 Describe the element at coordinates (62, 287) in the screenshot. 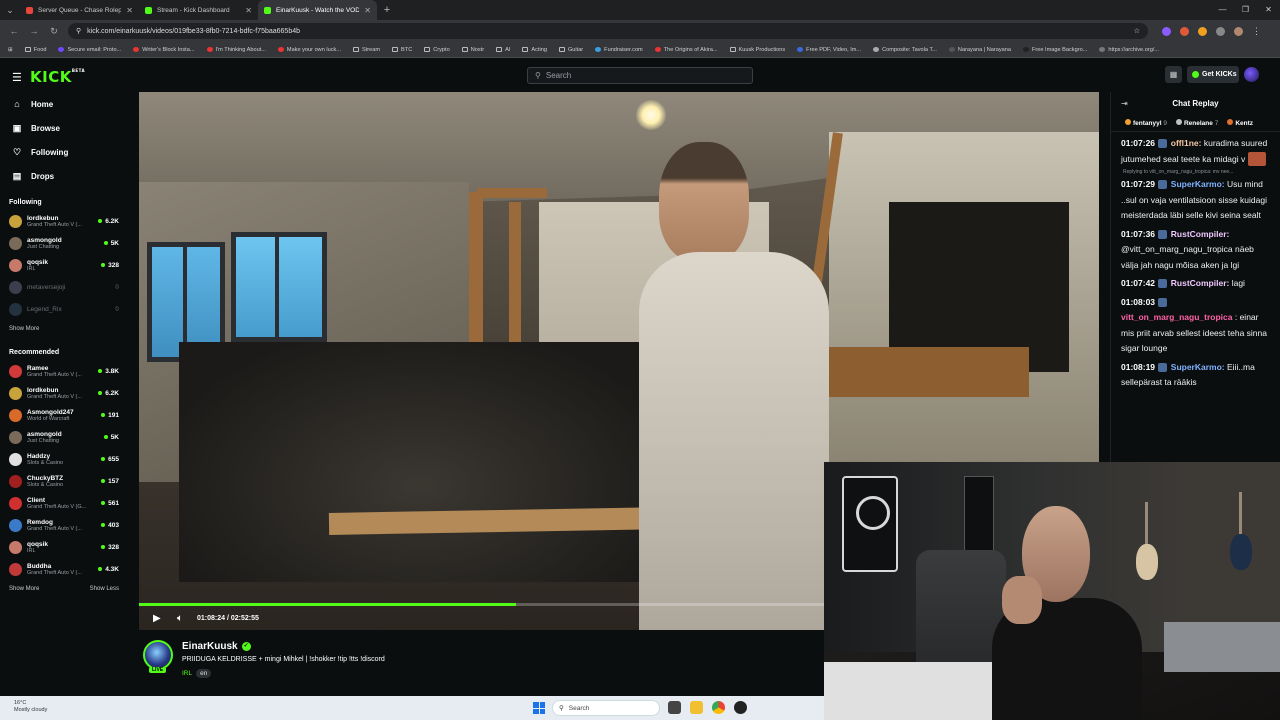

I see `channel-row: metaversejoji ⦸` at that location.